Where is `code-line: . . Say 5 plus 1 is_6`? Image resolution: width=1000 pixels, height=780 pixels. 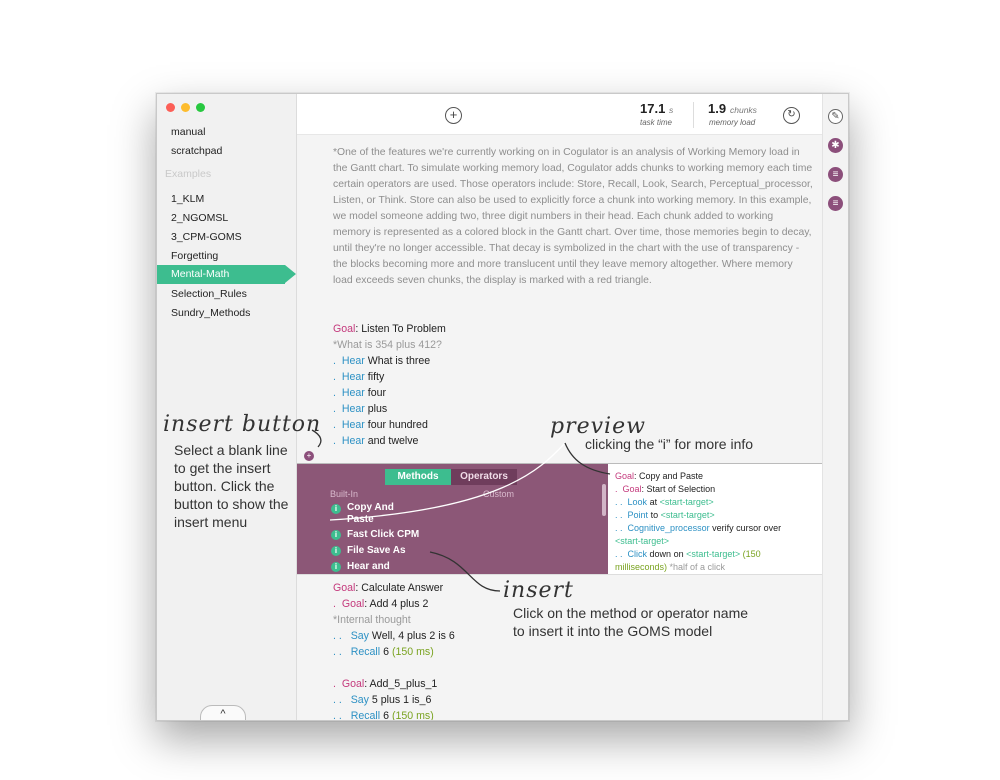 code-line: . . Say 5 plus 1 is_6 is located at coordinates (382, 700).